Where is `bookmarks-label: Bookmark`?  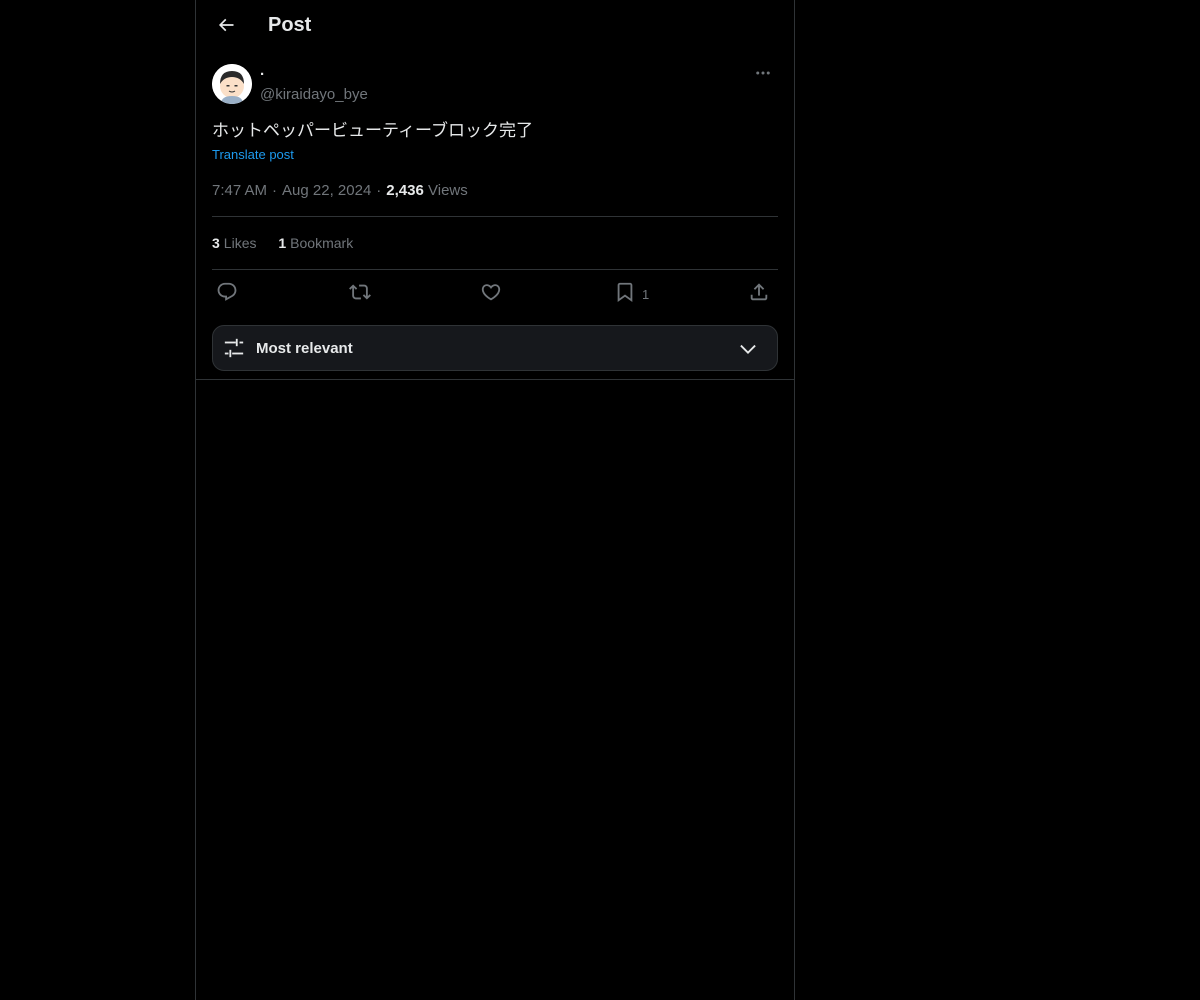 bookmarks-label: Bookmark is located at coordinates (322, 243).